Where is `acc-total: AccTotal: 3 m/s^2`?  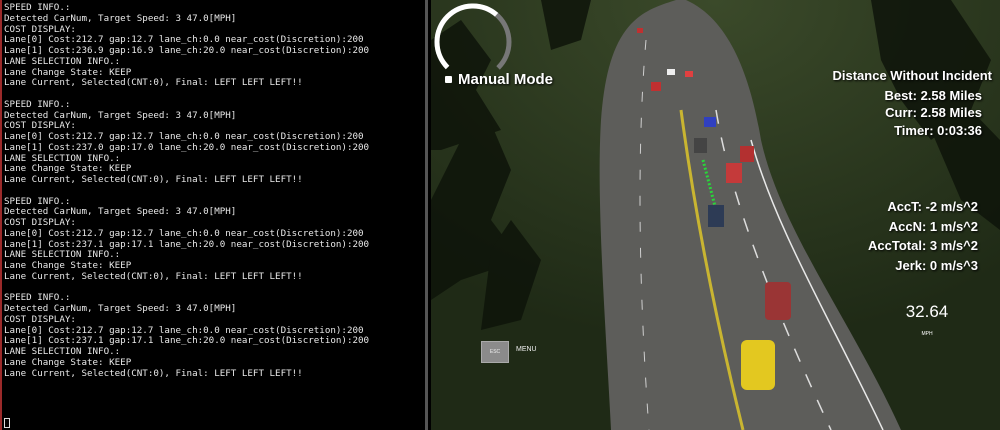
acc-total: AccTotal: 3 m/s^2 is located at coordinates (923, 245).